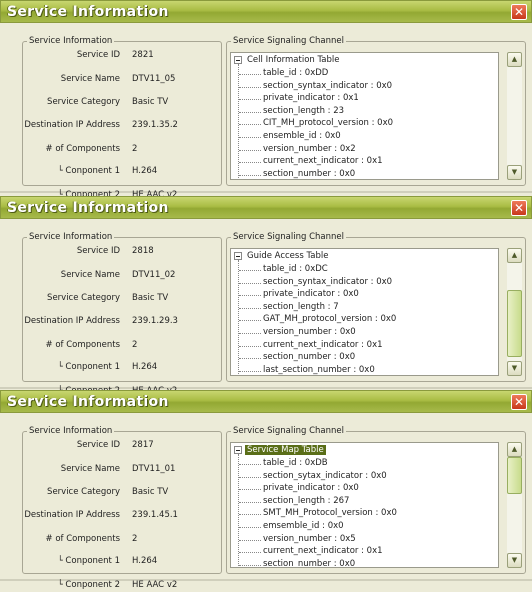  I want to click on info-row: └ Conponent 1 H.264, so click(123, 368).